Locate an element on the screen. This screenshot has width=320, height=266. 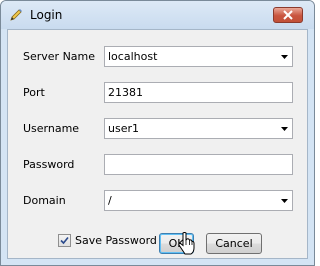
window-title: Login is located at coordinates (46, 15).